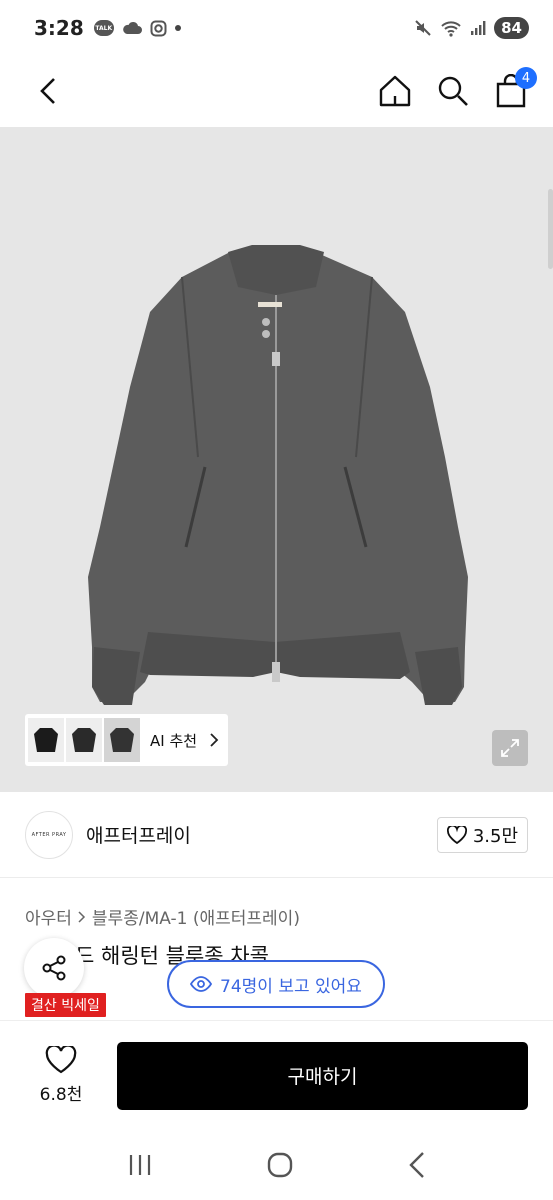 This screenshot has height=1200, width=553. What do you see at coordinates (49, 834) in the screenshot?
I see `brand-logo: AFTER PRAY` at bounding box center [49, 834].